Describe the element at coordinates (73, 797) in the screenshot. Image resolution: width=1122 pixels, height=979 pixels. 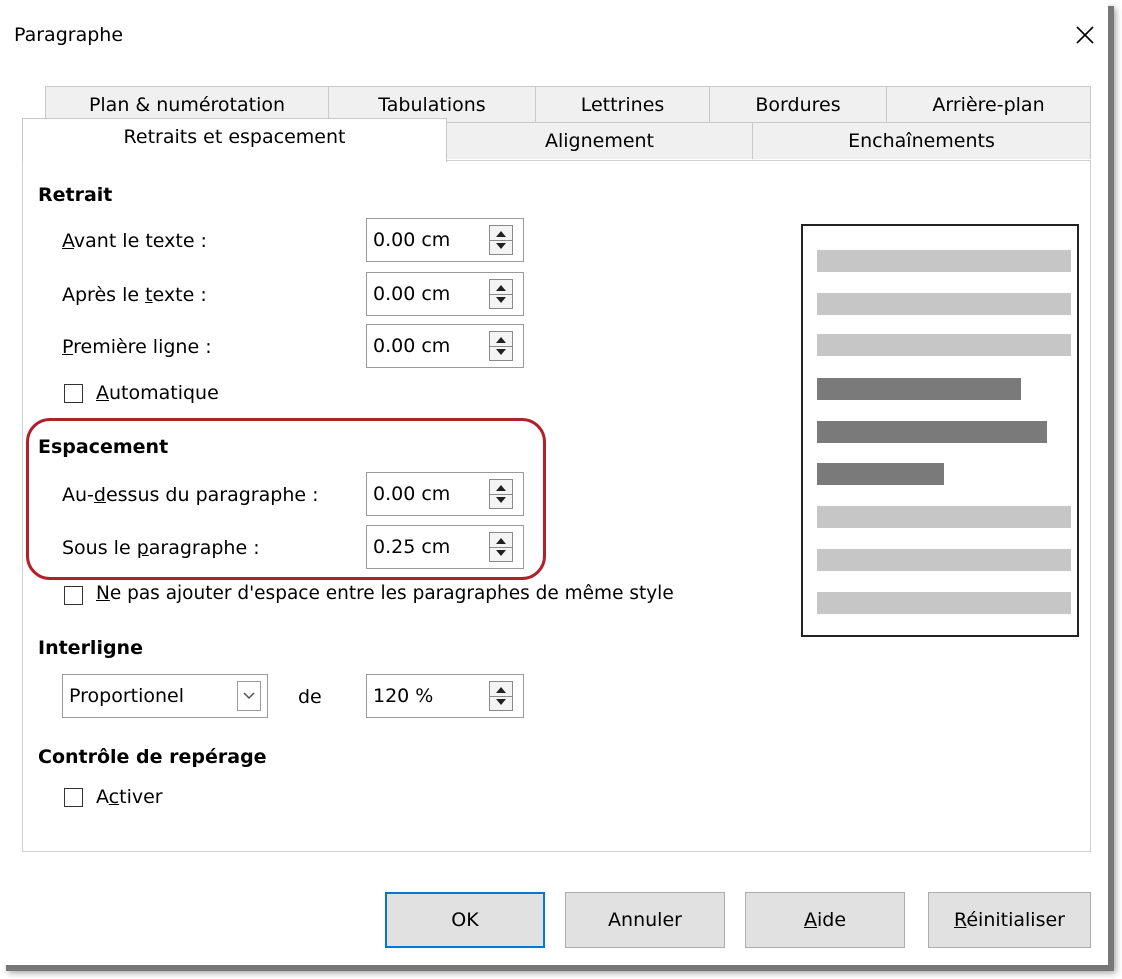
I see `activer-checkbox` at that location.